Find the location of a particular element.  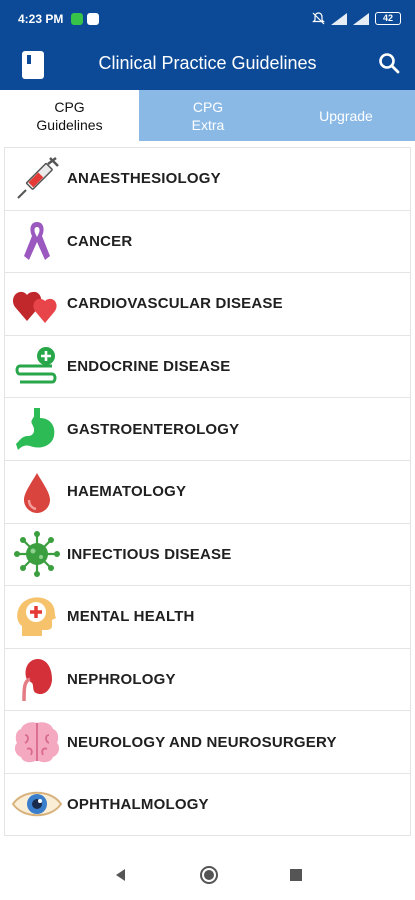

system-nav-bar is located at coordinates (207, 875).